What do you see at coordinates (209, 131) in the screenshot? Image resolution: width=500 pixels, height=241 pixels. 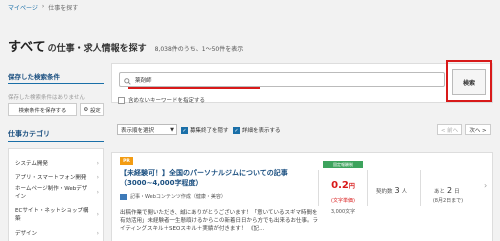 I see `hide-closed-label: 募集終了を隠す` at bounding box center [209, 131].